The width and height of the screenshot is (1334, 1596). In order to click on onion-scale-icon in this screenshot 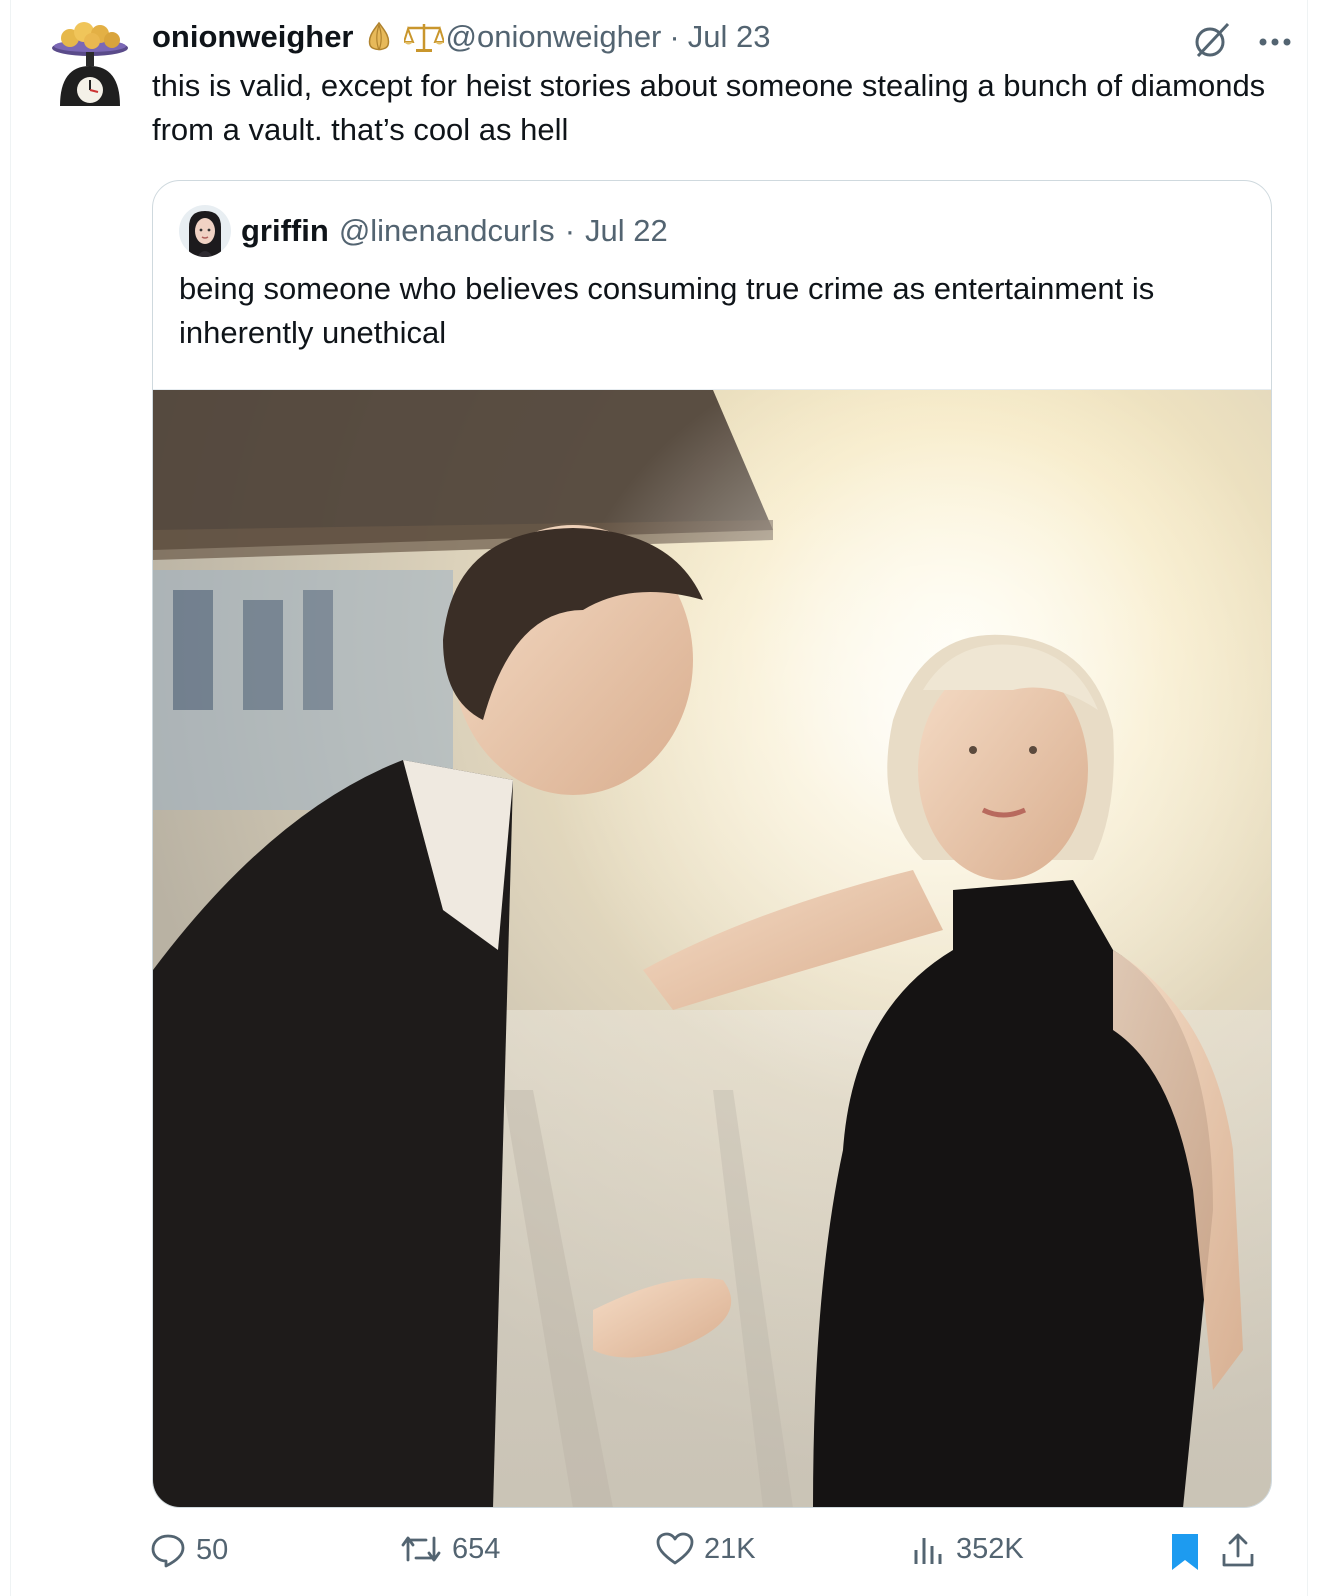, I will do `click(90, 64)`.